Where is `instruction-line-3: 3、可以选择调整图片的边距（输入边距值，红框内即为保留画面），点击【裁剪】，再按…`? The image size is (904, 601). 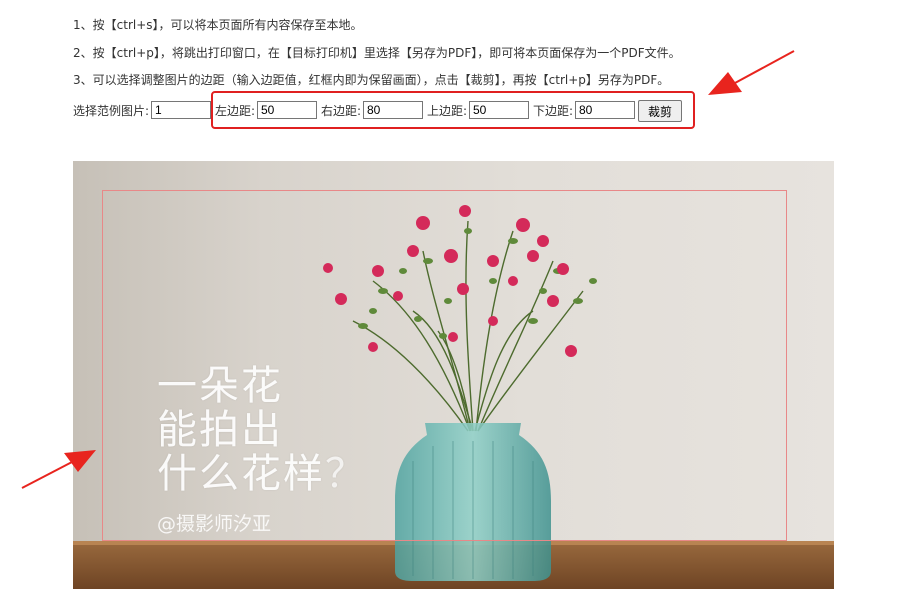
instruction-line-3: 3、可以选择调整图片的边距（输入边距值，红框内即为保留画面），点击【裁剪】，再按… is located at coordinates (371, 80).